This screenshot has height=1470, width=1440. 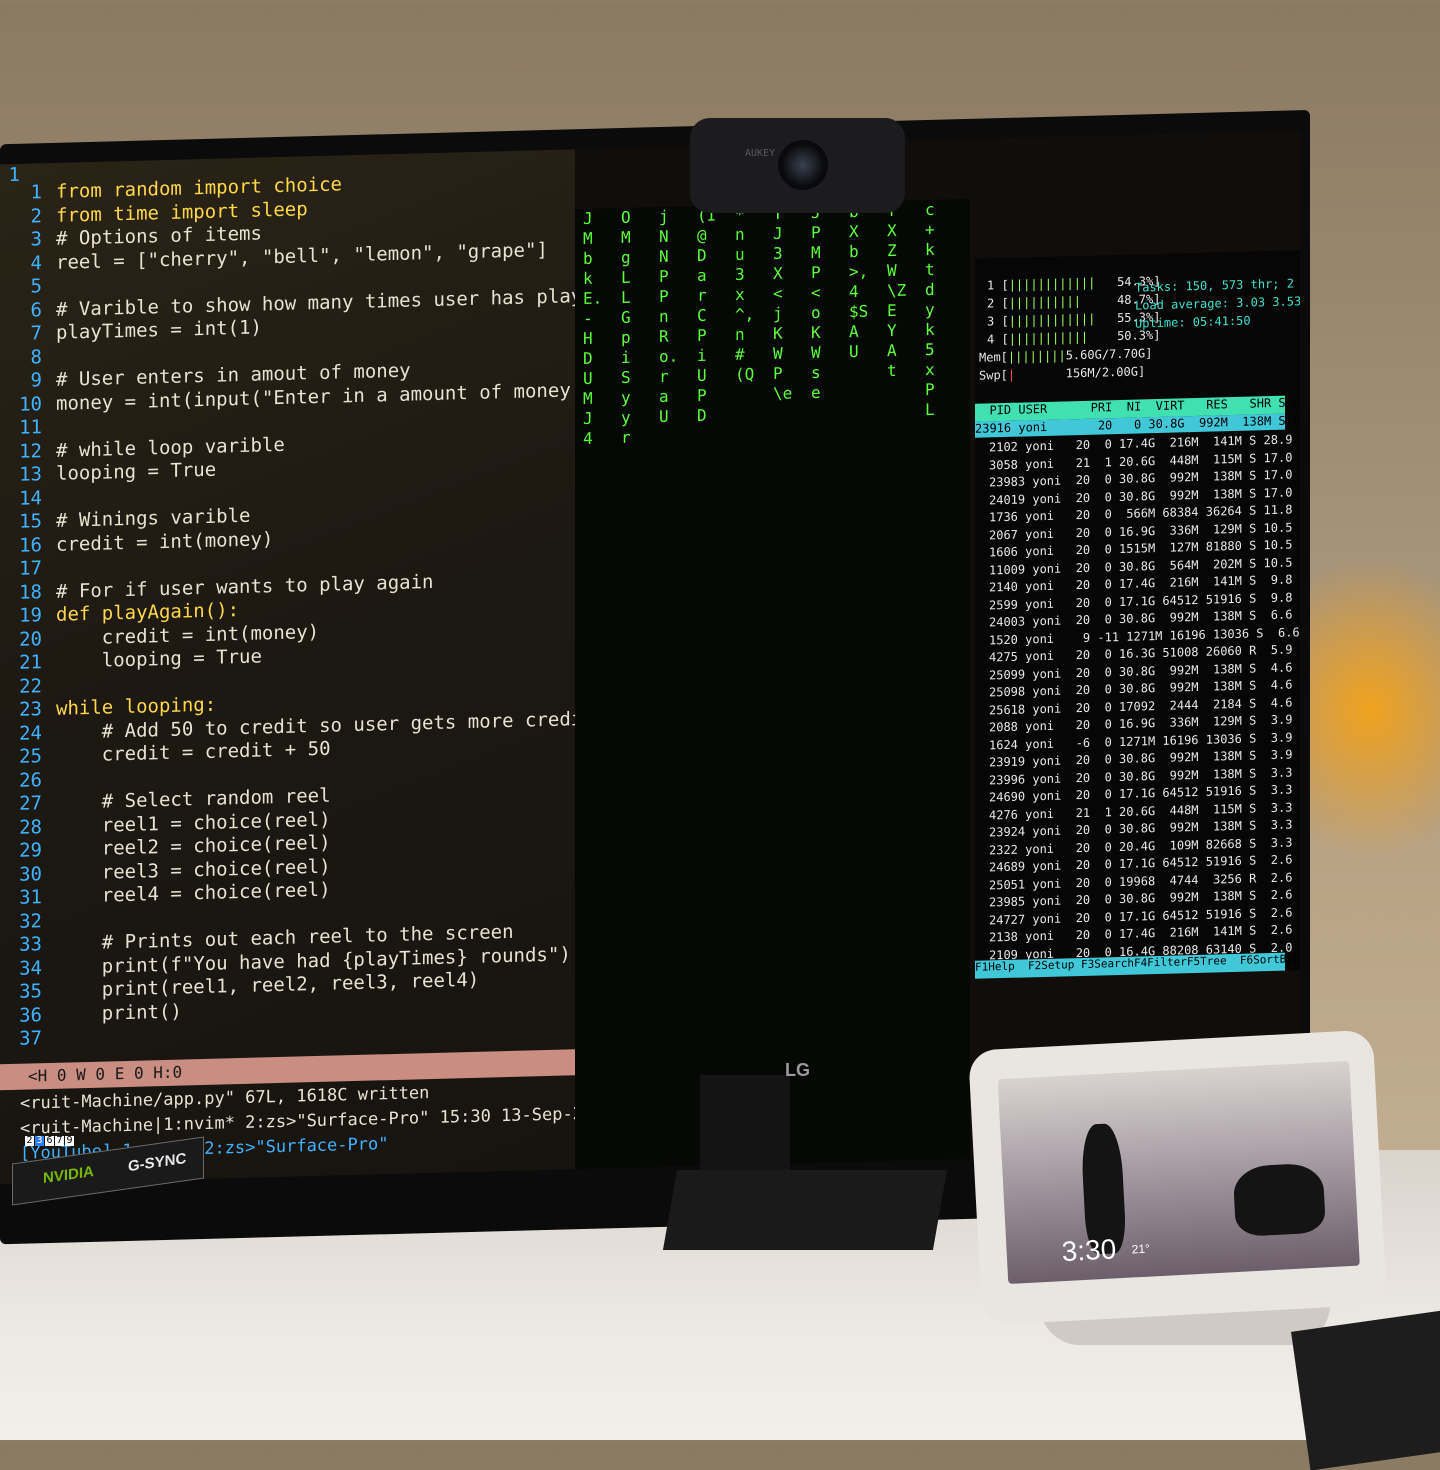 I want to click on clock-time: 3:30, so click(x=1088, y=1250).